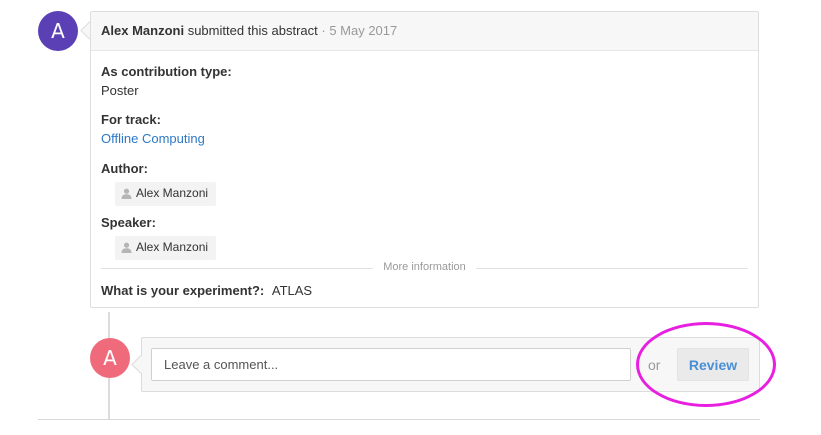 Image resolution: width=821 pixels, height=435 pixels. What do you see at coordinates (391, 364) in the screenshot?
I see `comment-input` at bounding box center [391, 364].